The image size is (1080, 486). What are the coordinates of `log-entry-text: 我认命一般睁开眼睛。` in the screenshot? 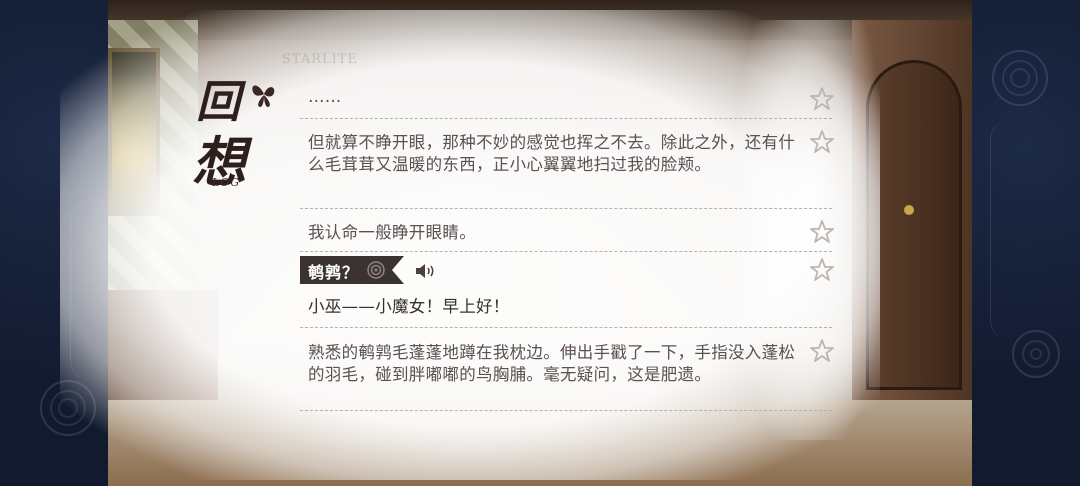 It's located at (392, 232).